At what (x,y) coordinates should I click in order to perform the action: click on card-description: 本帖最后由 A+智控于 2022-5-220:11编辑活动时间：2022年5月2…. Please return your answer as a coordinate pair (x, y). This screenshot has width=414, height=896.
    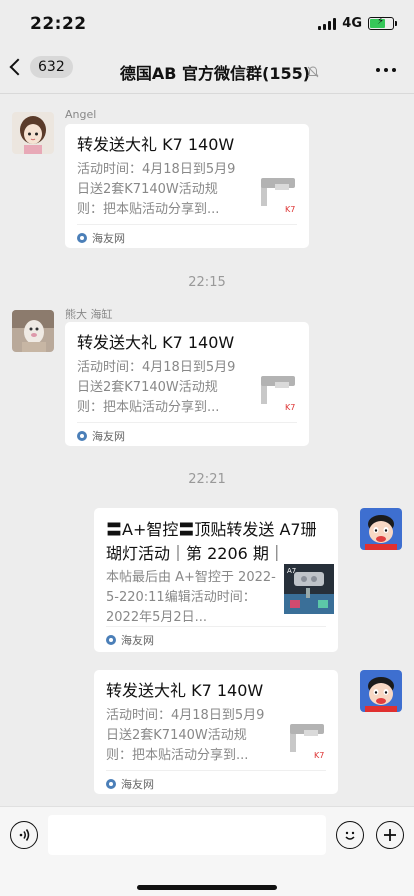
    Looking at the image, I should click on (191, 597).